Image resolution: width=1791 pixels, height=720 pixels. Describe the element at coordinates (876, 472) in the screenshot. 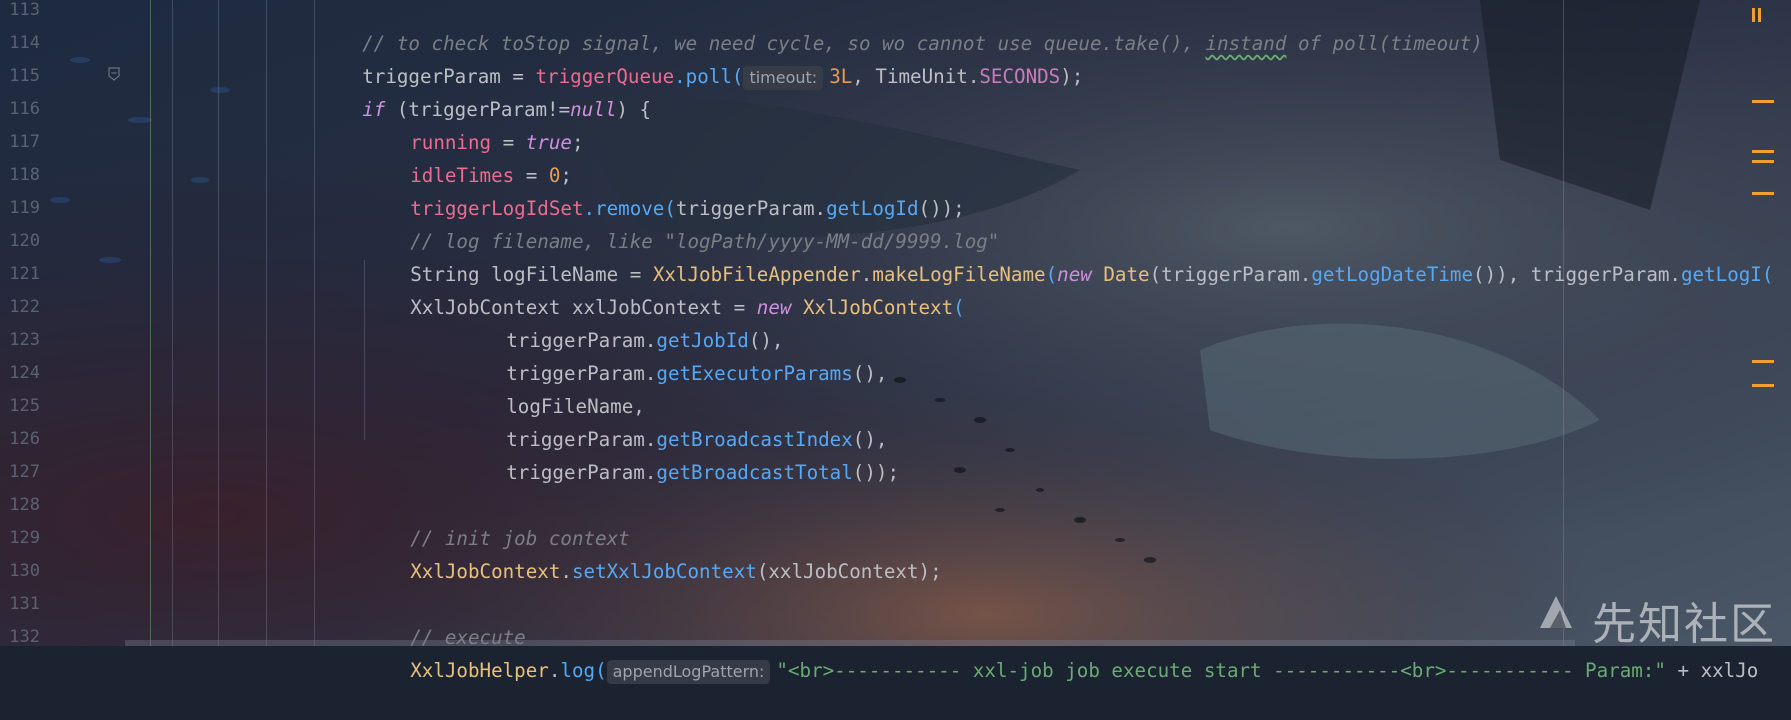

I see `code-token: ());` at that location.